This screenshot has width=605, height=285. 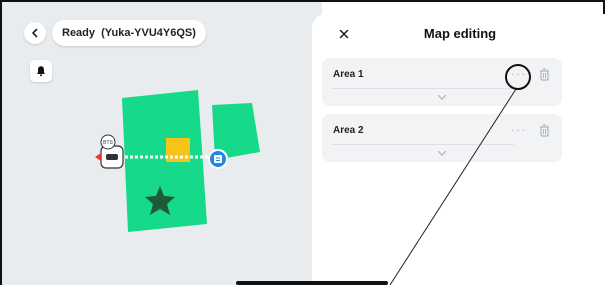 What do you see at coordinates (453, 186) in the screenshot?
I see `callout-line` at bounding box center [453, 186].